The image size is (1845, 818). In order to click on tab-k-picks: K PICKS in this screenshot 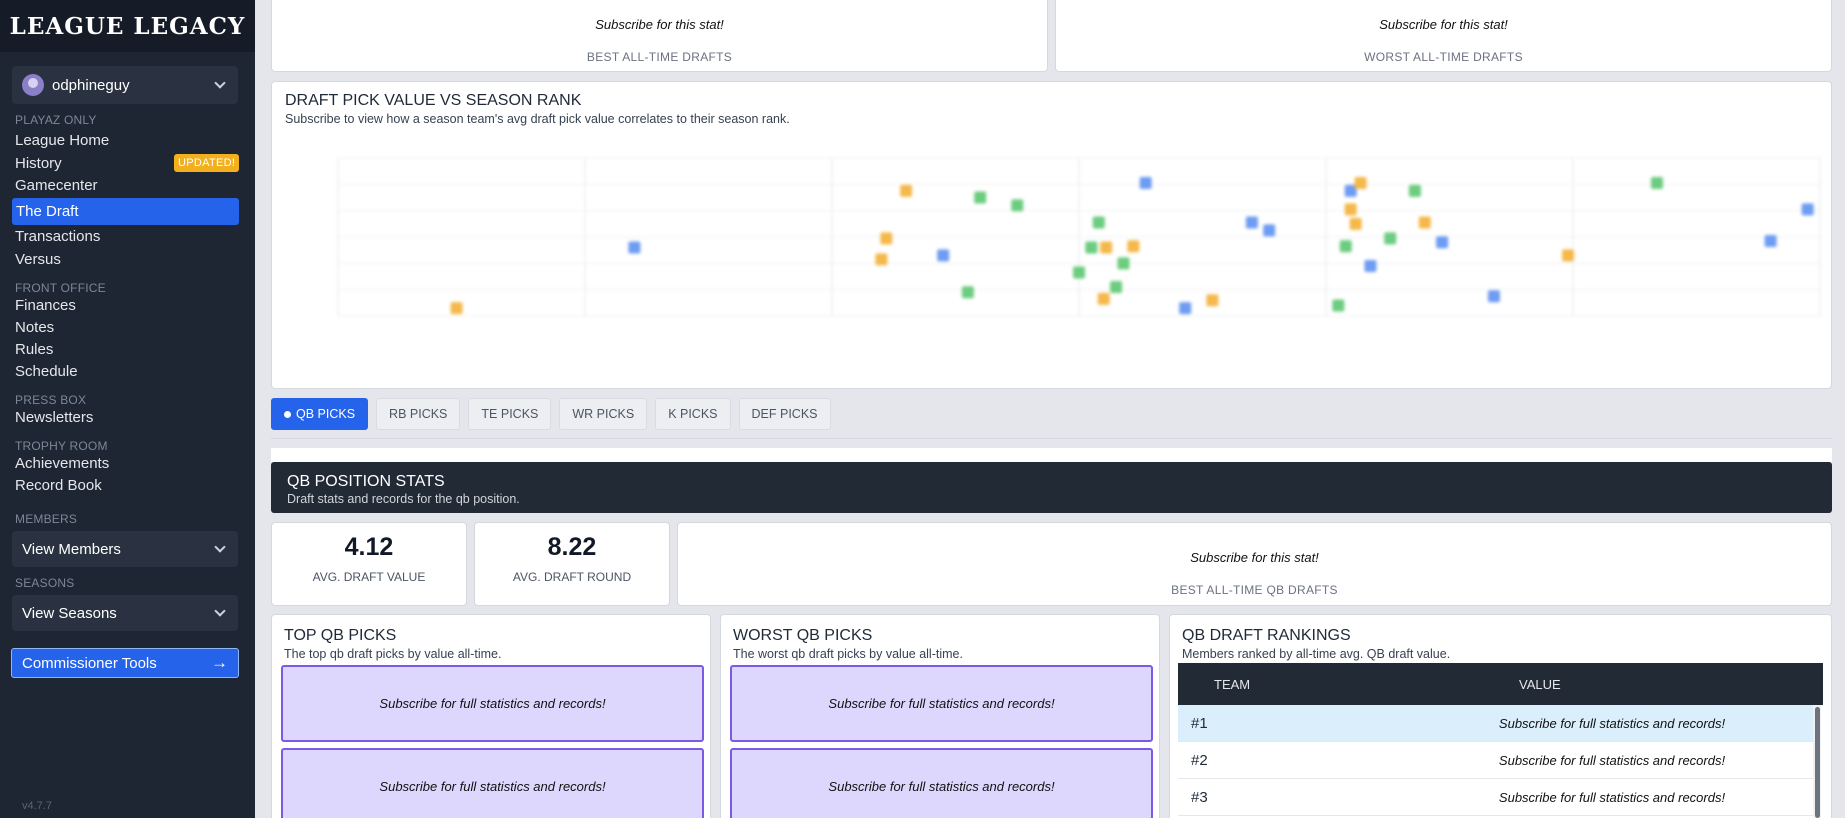, I will do `click(693, 414)`.